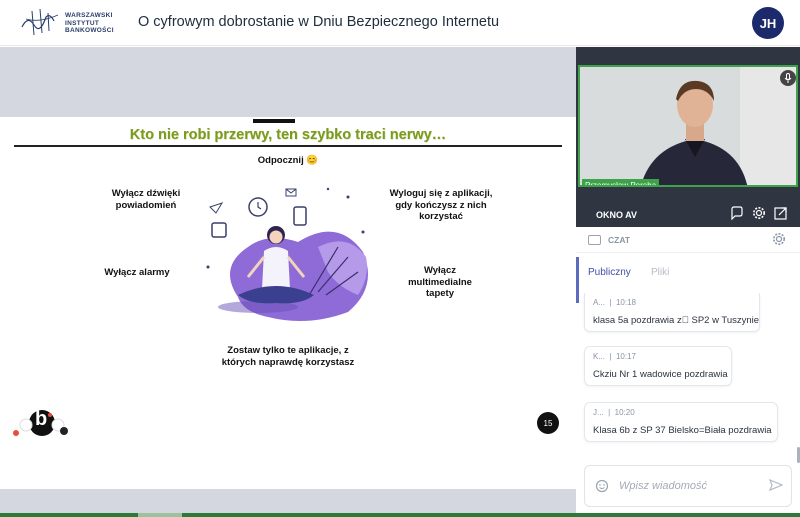  What do you see at coordinates (40, 22) in the screenshot?
I see `wib-logo-mark` at bounding box center [40, 22].